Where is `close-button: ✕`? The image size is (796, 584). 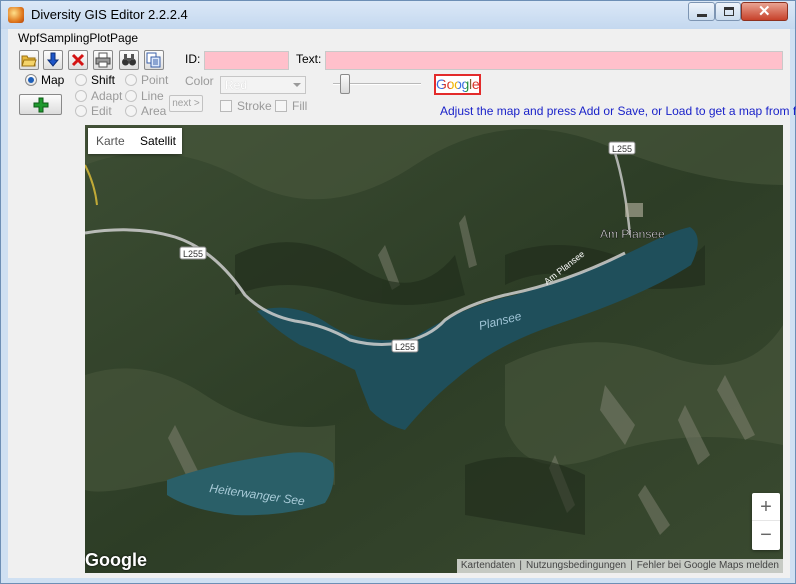 close-button: ✕ is located at coordinates (764, 11).